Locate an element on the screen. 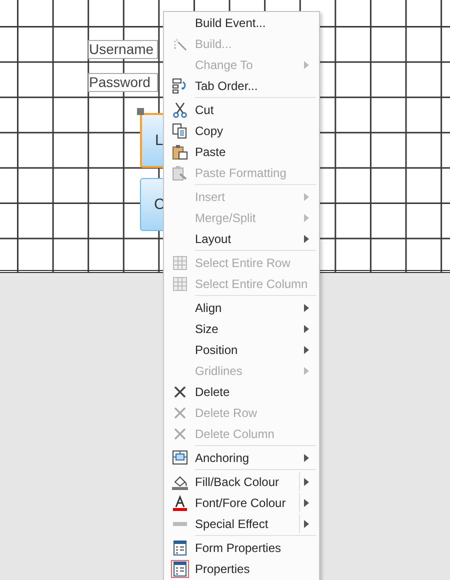 The width and height of the screenshot is (450, 580). menu-item: Special Effect is located at coordinates (241, 523).